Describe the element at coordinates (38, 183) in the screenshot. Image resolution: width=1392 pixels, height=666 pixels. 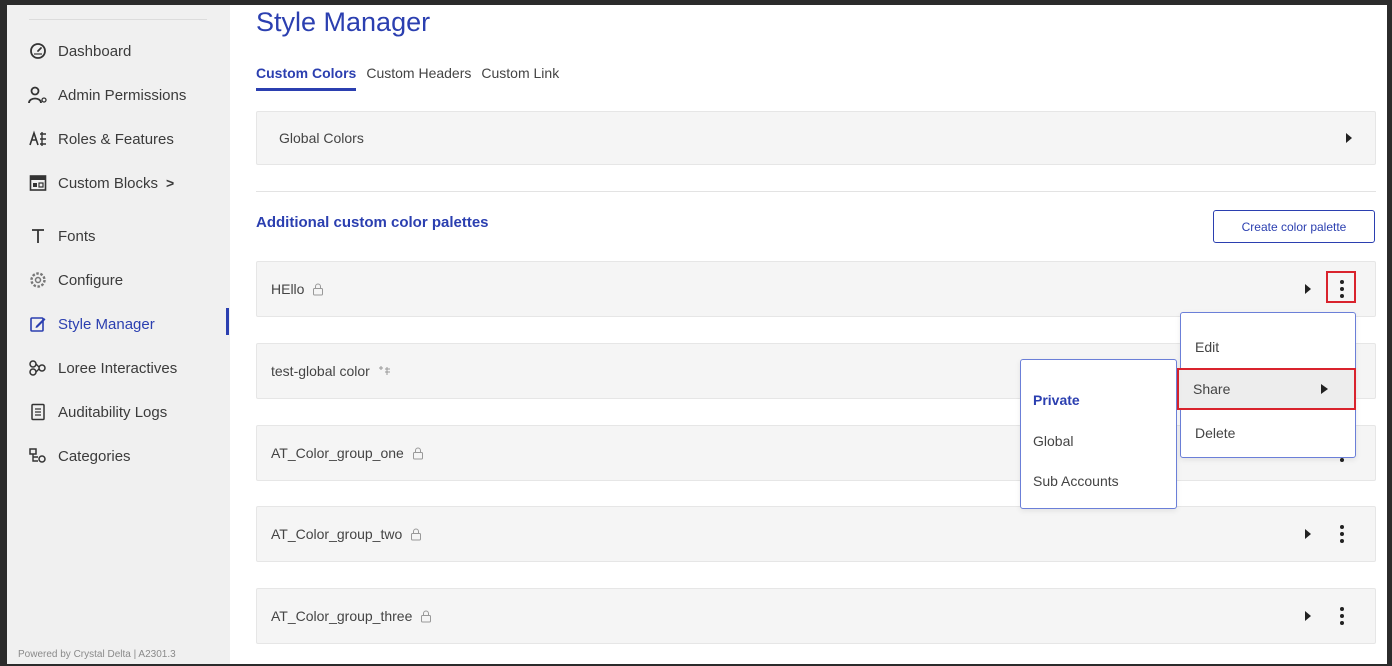
I see `blocks-icon` at that location.